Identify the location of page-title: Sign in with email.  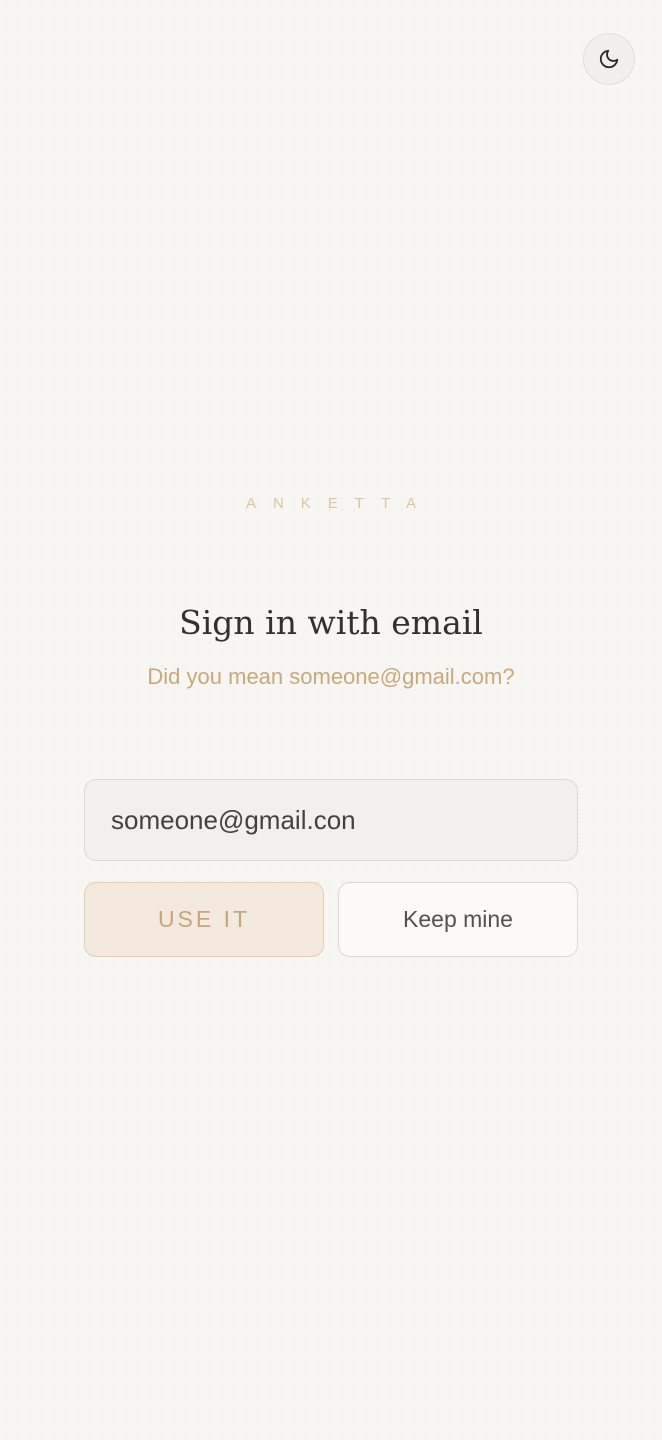
(331, 622).